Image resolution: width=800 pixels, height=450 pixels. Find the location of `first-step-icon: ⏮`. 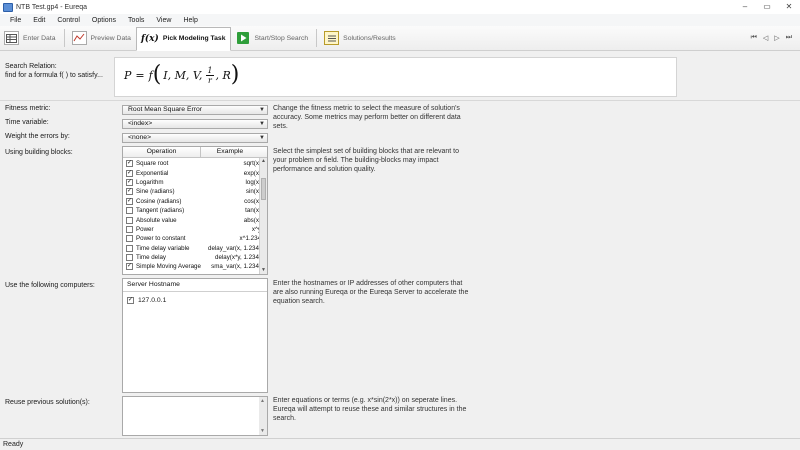

first-step-icon: ⏮ is located at coordinates (754, 38).